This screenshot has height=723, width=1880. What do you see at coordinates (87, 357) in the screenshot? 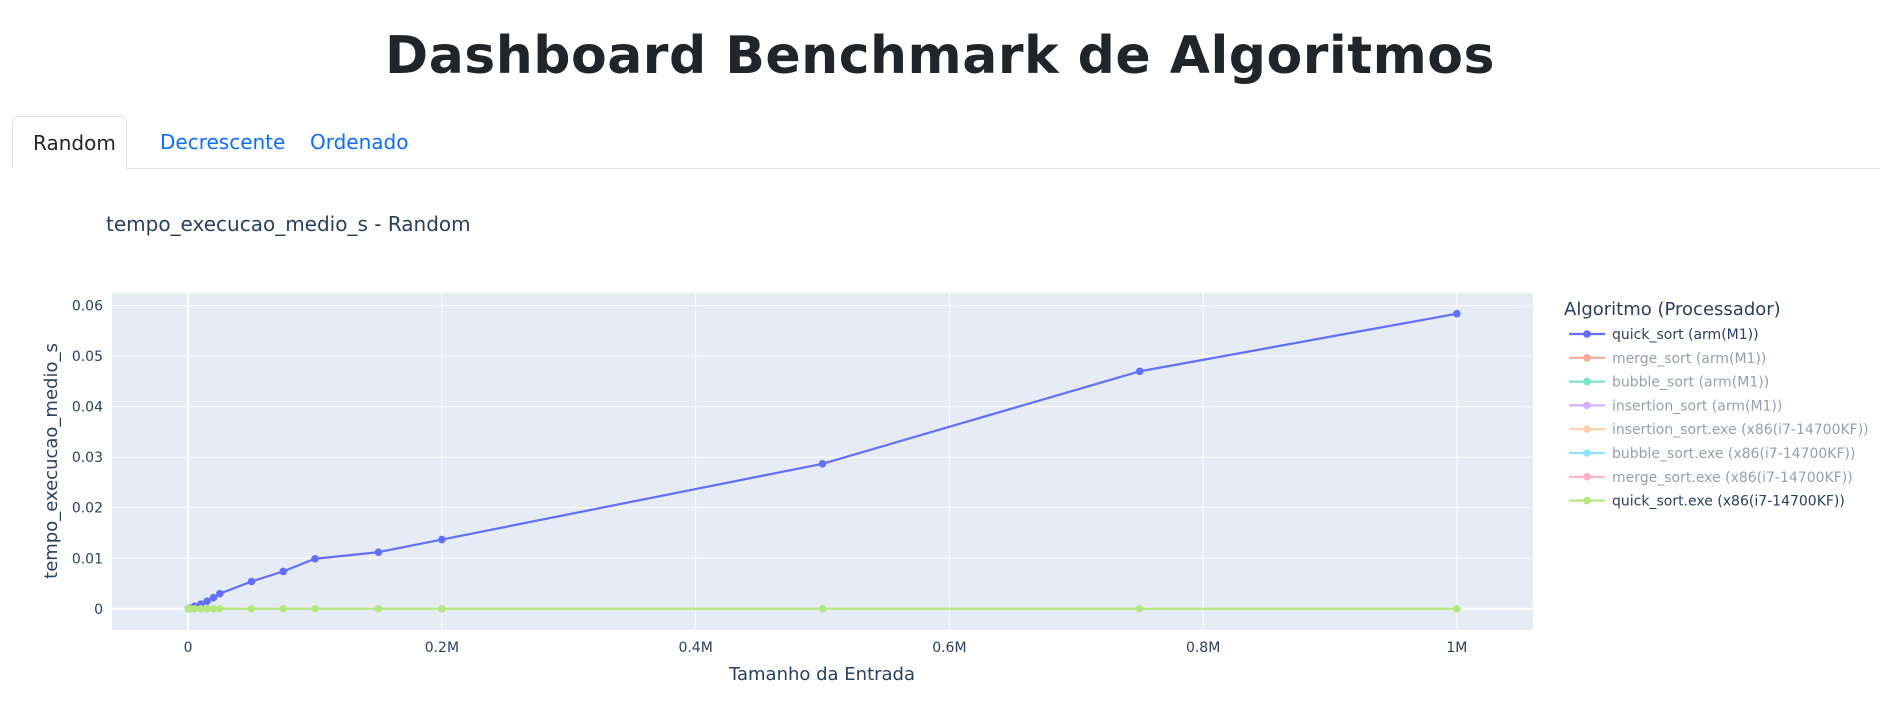
I see `y-tick-label: 0.05` at bounding box center [87, 357].